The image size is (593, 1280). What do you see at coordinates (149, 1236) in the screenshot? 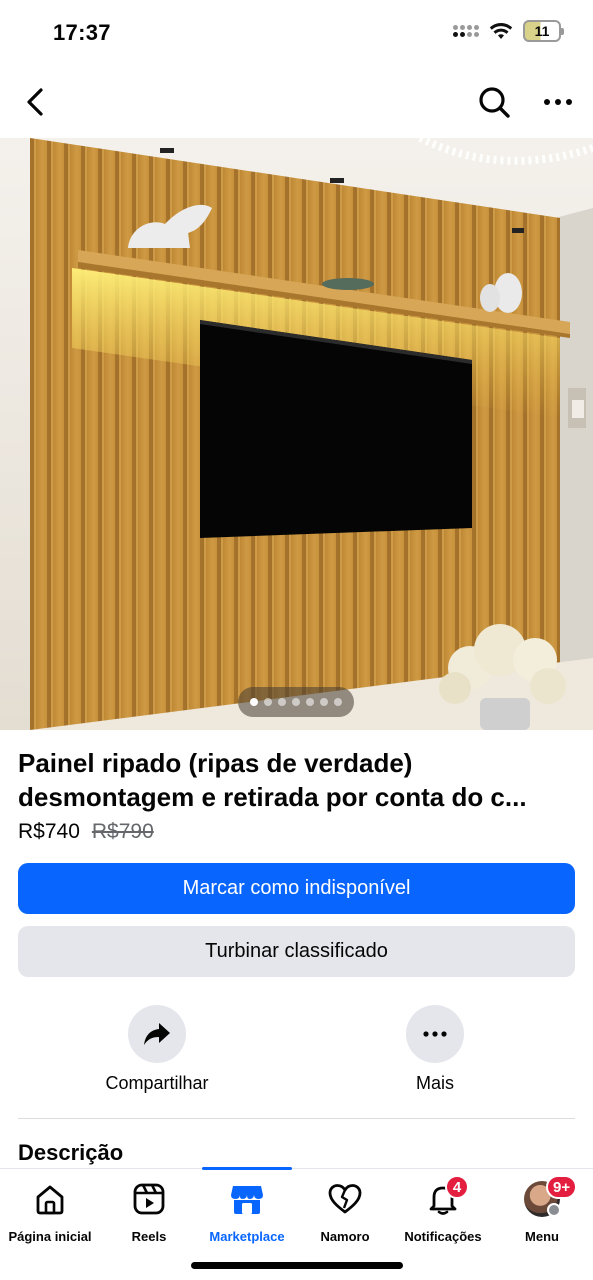
I see `tab-label: Reels` at bounding box center [149, 1236].